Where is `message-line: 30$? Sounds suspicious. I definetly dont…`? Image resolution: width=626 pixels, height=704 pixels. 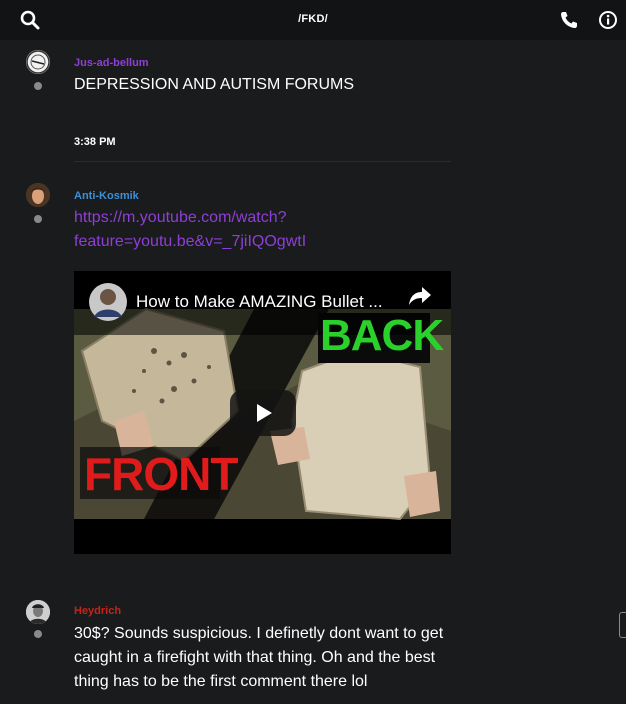 message-line: 30$? Sounds suspicious. I definetly dont… is located at coordinates (259, 633).